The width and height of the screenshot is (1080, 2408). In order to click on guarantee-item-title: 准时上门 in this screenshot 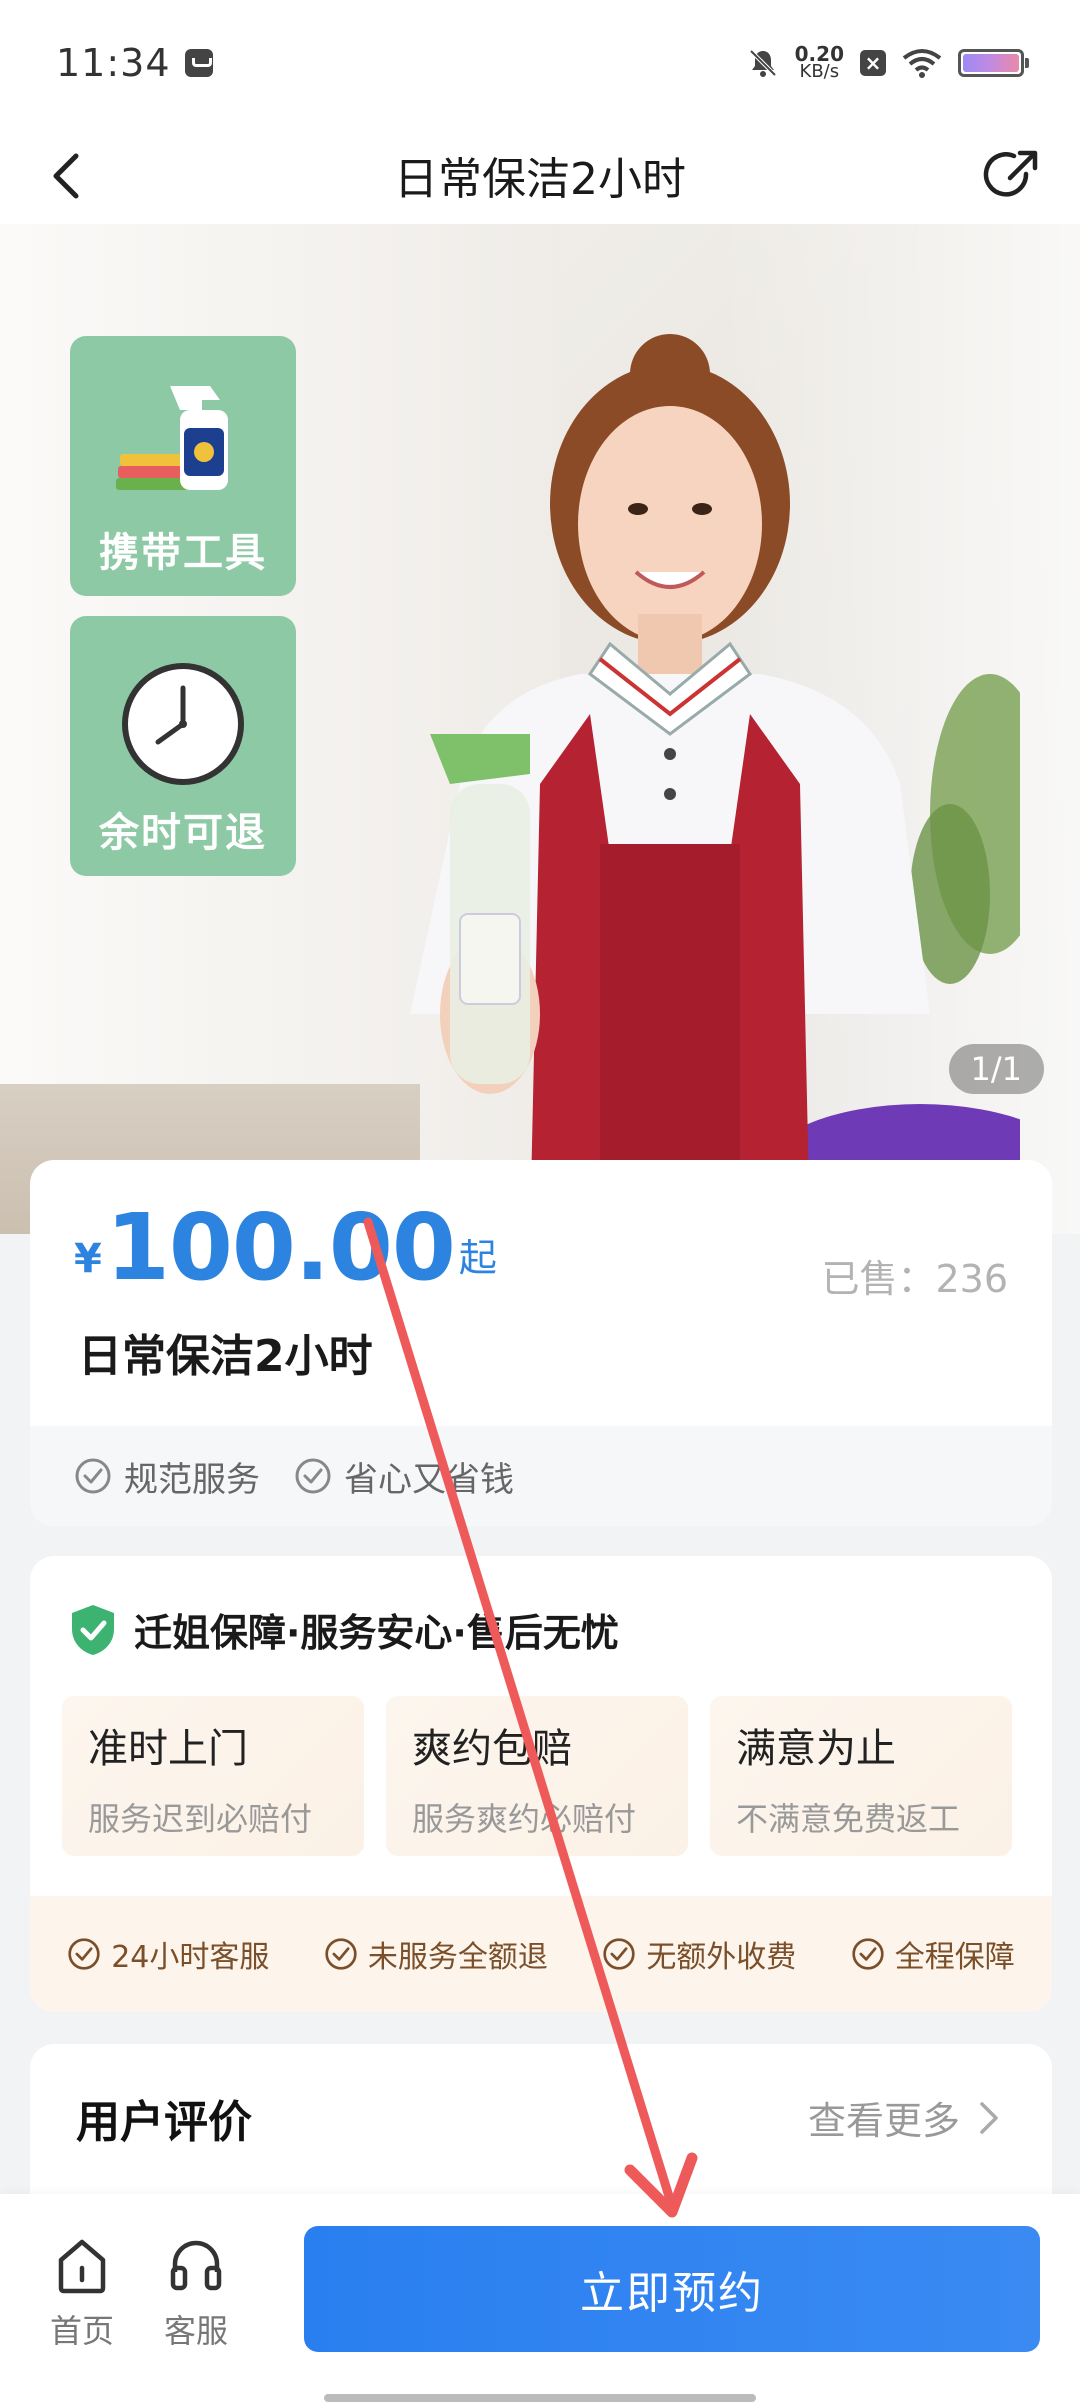, I will do `click(168, 1749)`.